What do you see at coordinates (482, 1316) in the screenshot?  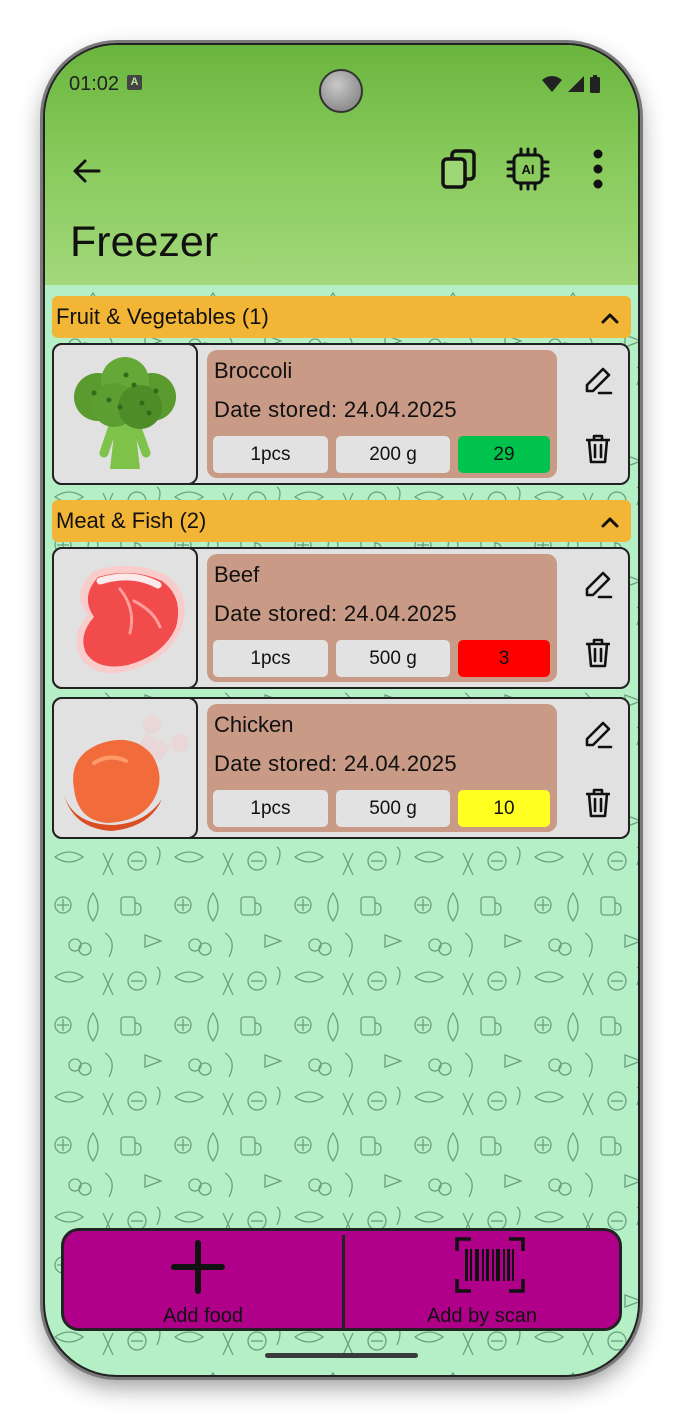 I see `add-by-scan-label: Add by scan` at bounding box center [482, 1316].